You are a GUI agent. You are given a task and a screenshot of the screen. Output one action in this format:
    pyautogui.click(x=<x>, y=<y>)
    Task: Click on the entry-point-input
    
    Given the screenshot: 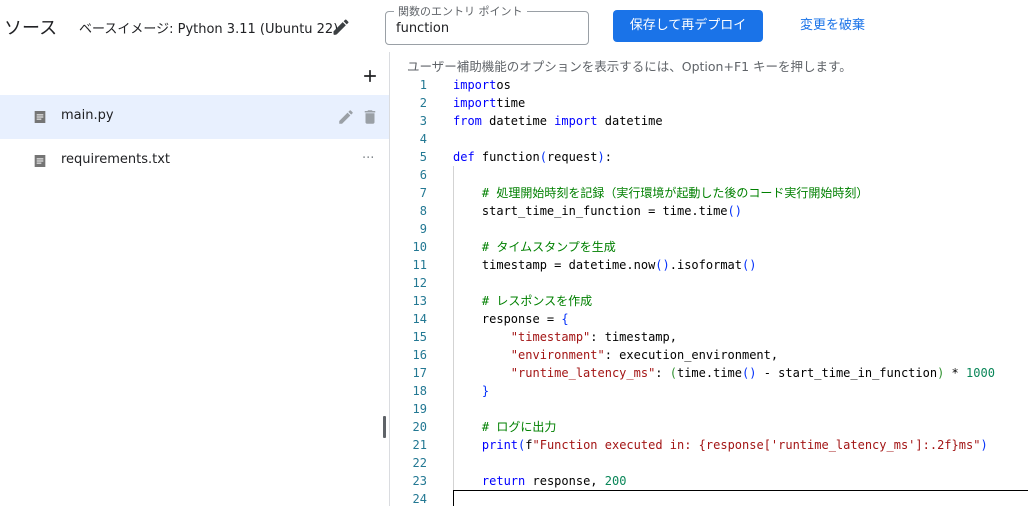 What is the action you would take?
    pyautogui.click(x=486, y=28)
    